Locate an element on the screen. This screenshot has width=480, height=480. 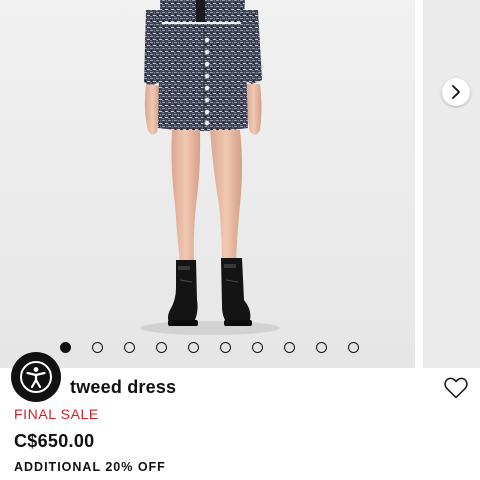
next-product-image-preview is located at coordinates (451, 184).